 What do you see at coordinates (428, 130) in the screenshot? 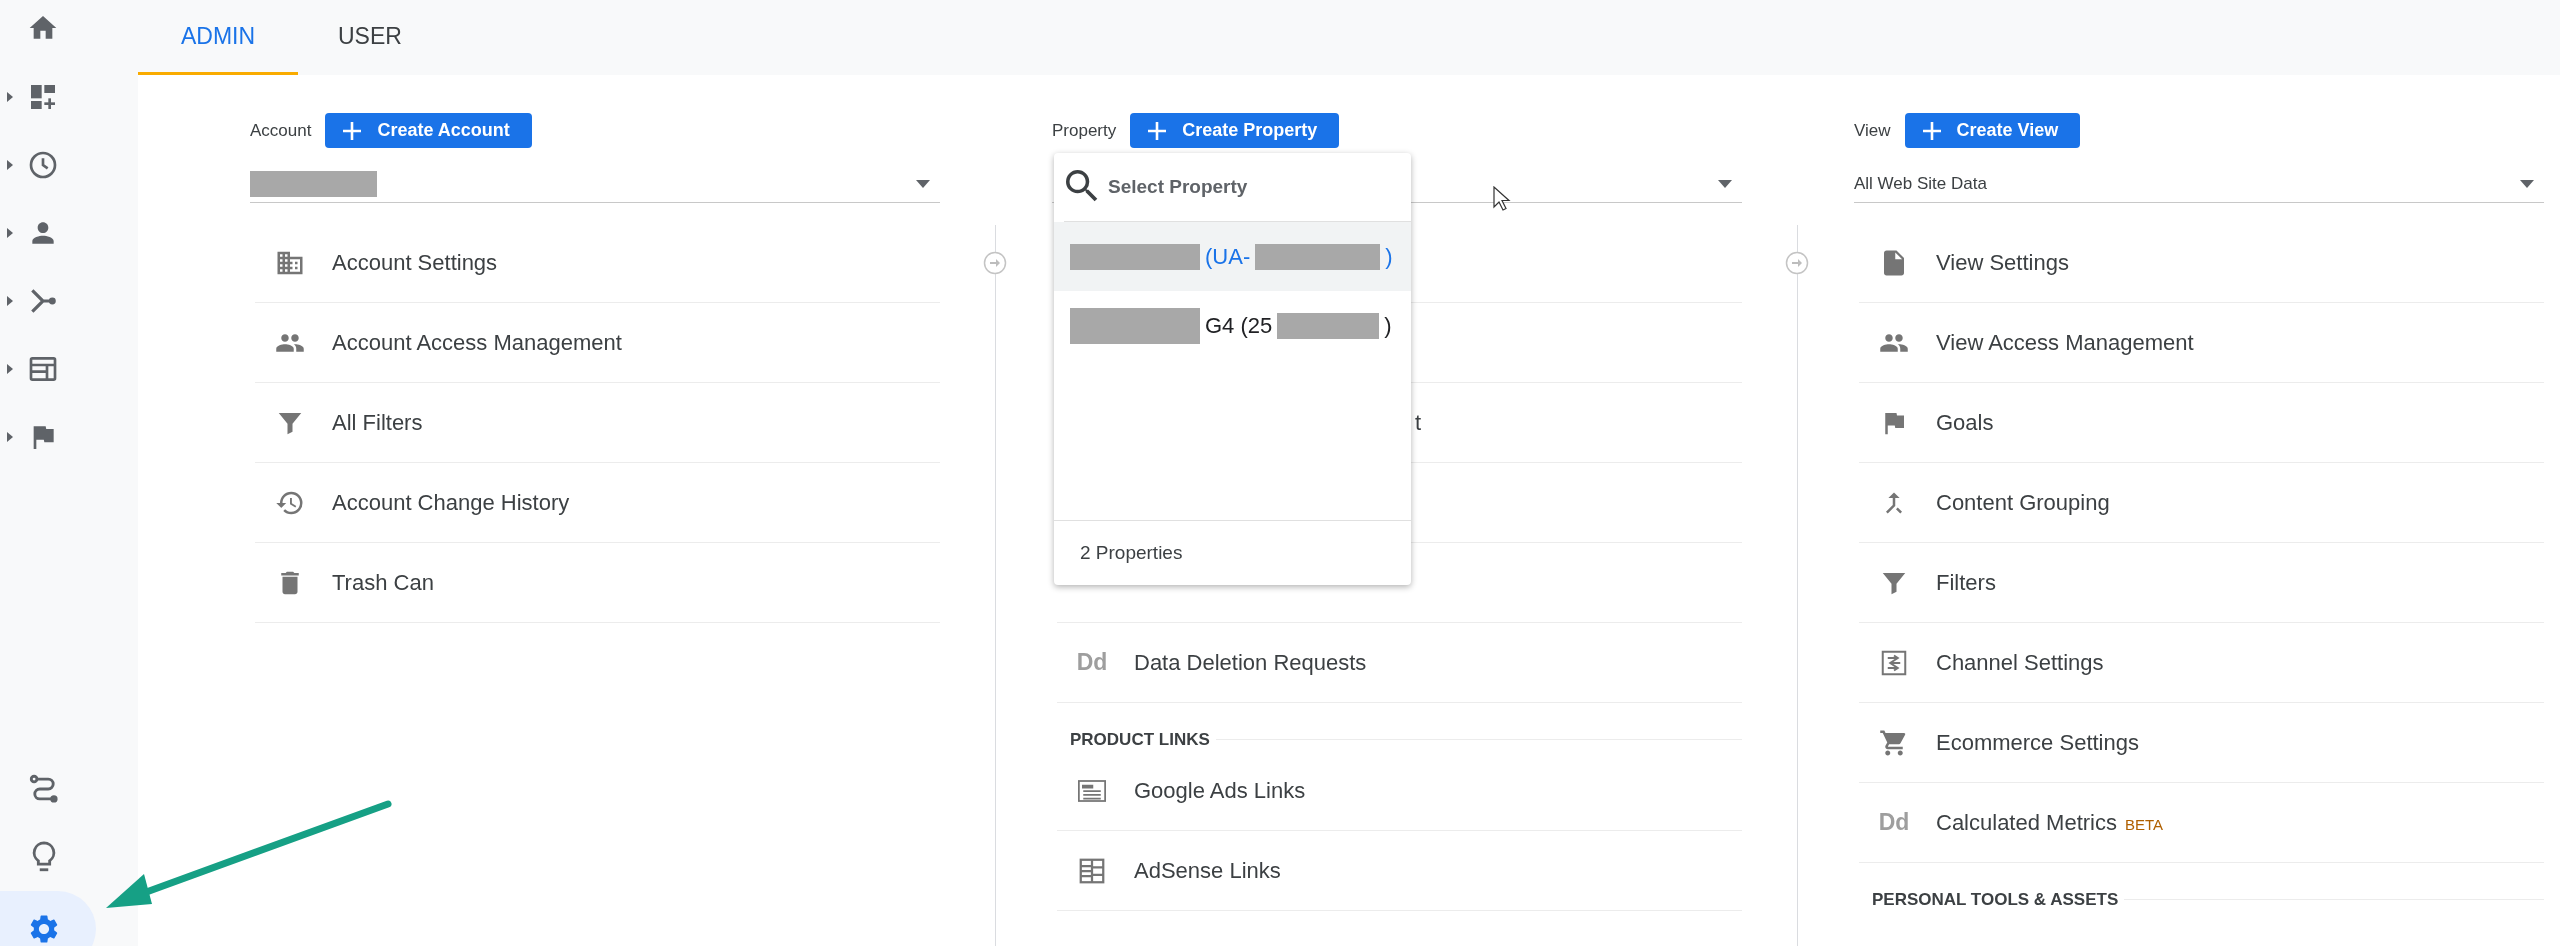
I see `create-button: Create Account` at bounding box center [428, 130].